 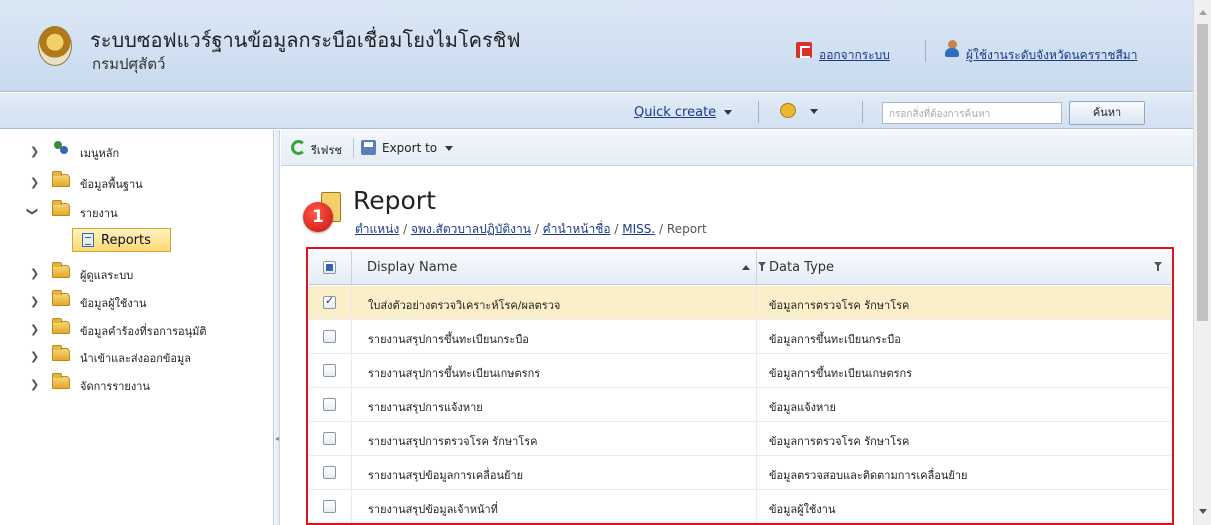 I want to click on search-button: ค้นหา, so click(x=1107, y=113).